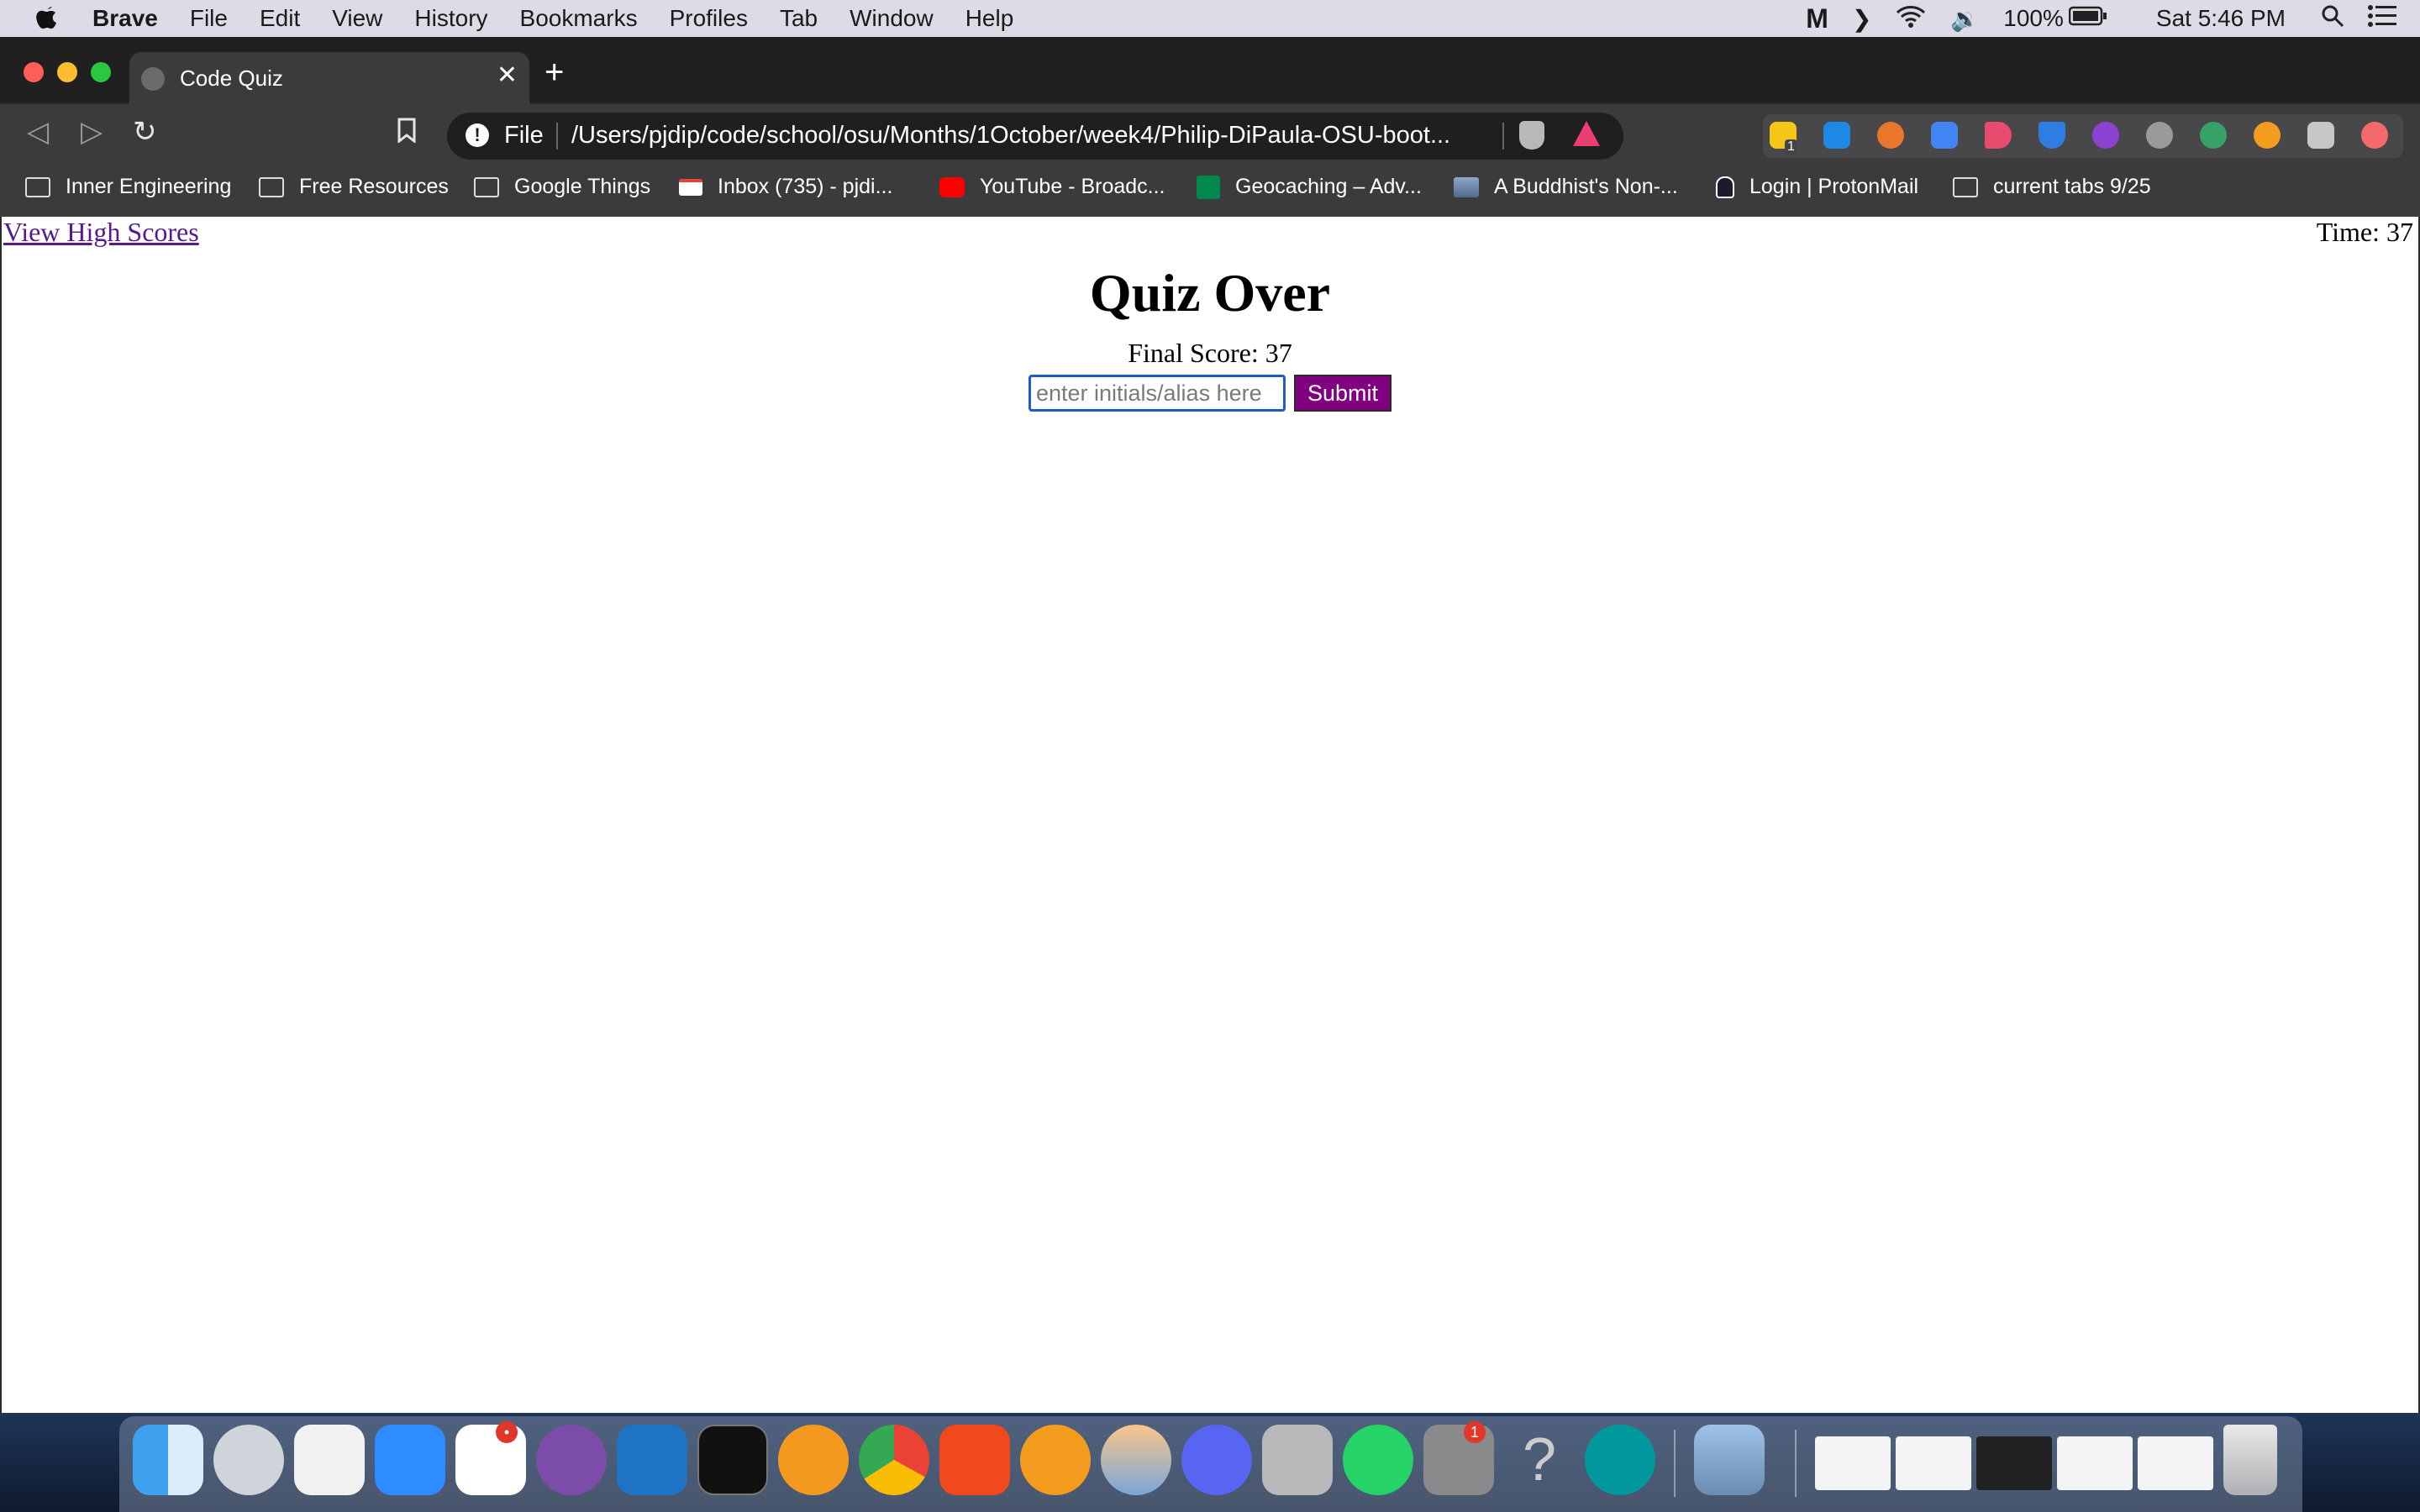  What do you see at coordinates (557, 136) in the screenshot?
I see `url-divider` at bounding box center [557, 136].